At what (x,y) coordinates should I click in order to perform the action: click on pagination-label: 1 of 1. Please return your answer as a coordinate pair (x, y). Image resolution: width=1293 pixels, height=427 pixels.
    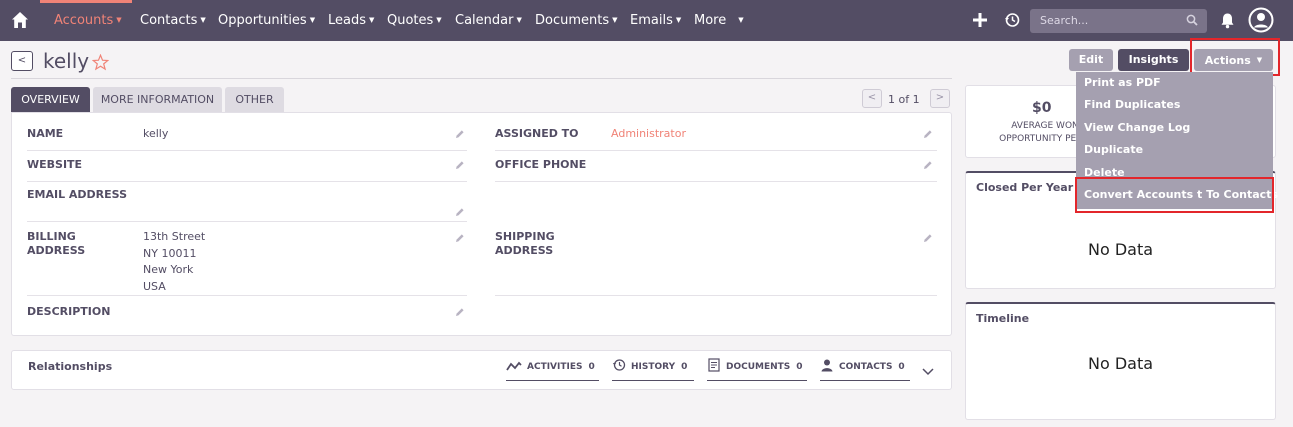
    Looking at the image, I should click on (904, 99).